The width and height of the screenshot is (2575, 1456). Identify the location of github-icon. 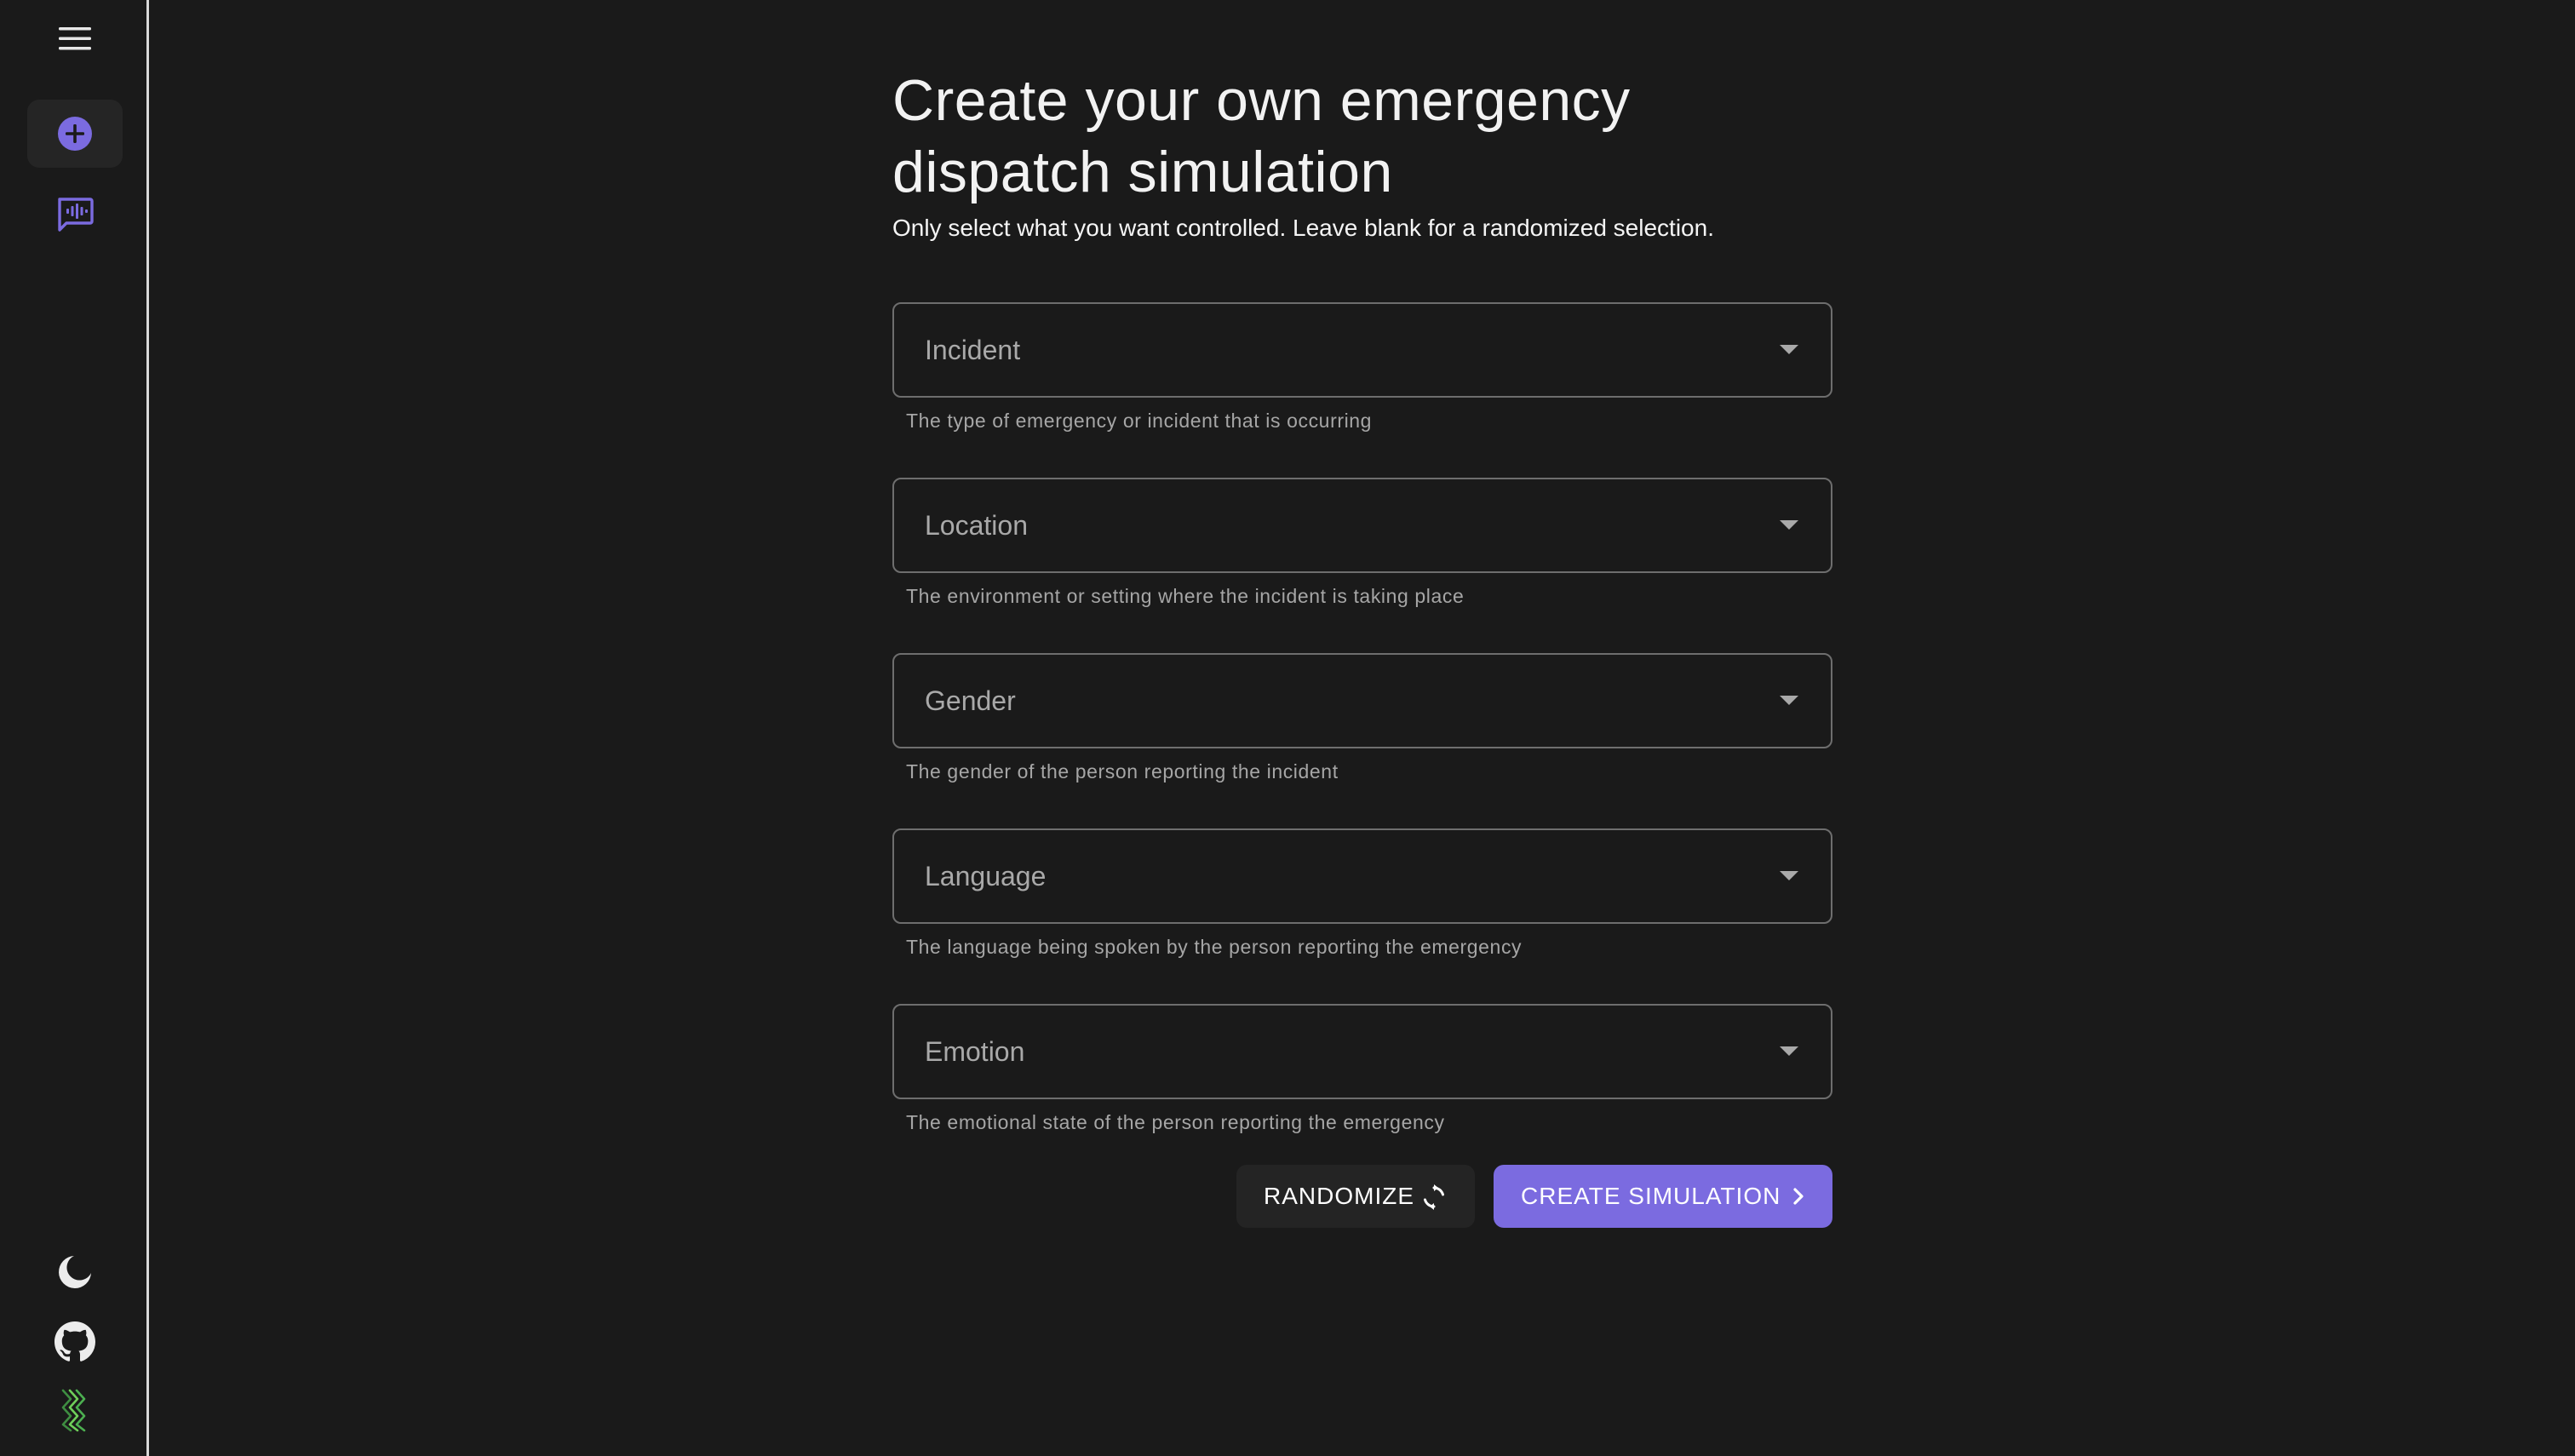
(74, 1341).